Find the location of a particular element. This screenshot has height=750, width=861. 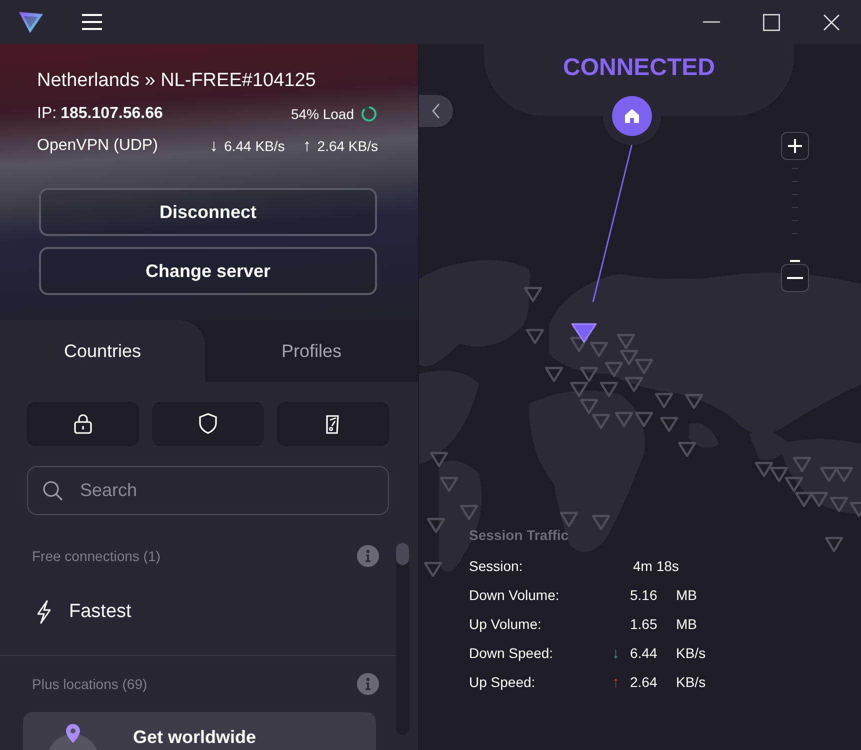

search-icon is located at coordinates (53, 491).